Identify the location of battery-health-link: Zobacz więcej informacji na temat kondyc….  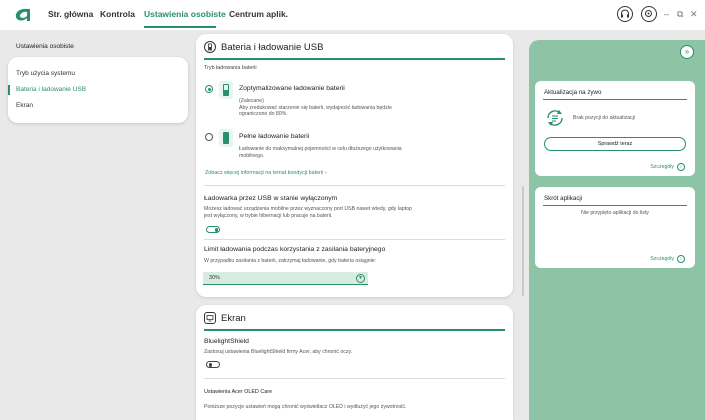
(266, 173).